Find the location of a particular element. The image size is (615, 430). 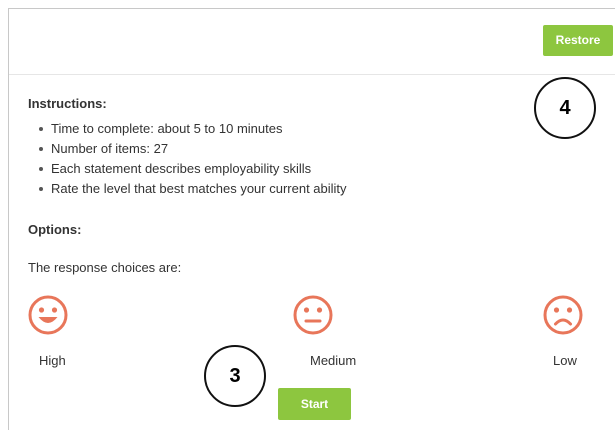

instructions-heading: Instructions: is located at coordinates (67, 103).